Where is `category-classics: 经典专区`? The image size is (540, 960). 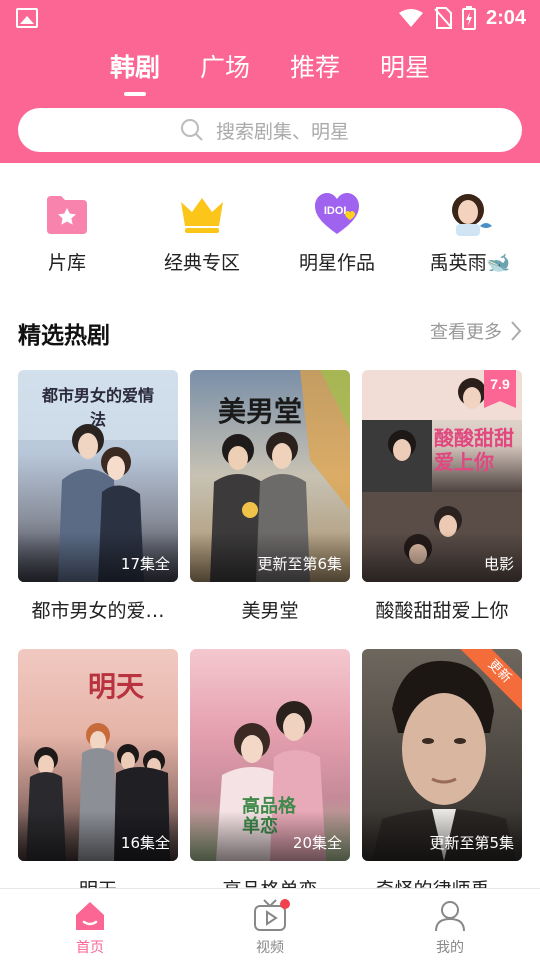 category-classics: 经典专区 is located at coordinates (202, 227).